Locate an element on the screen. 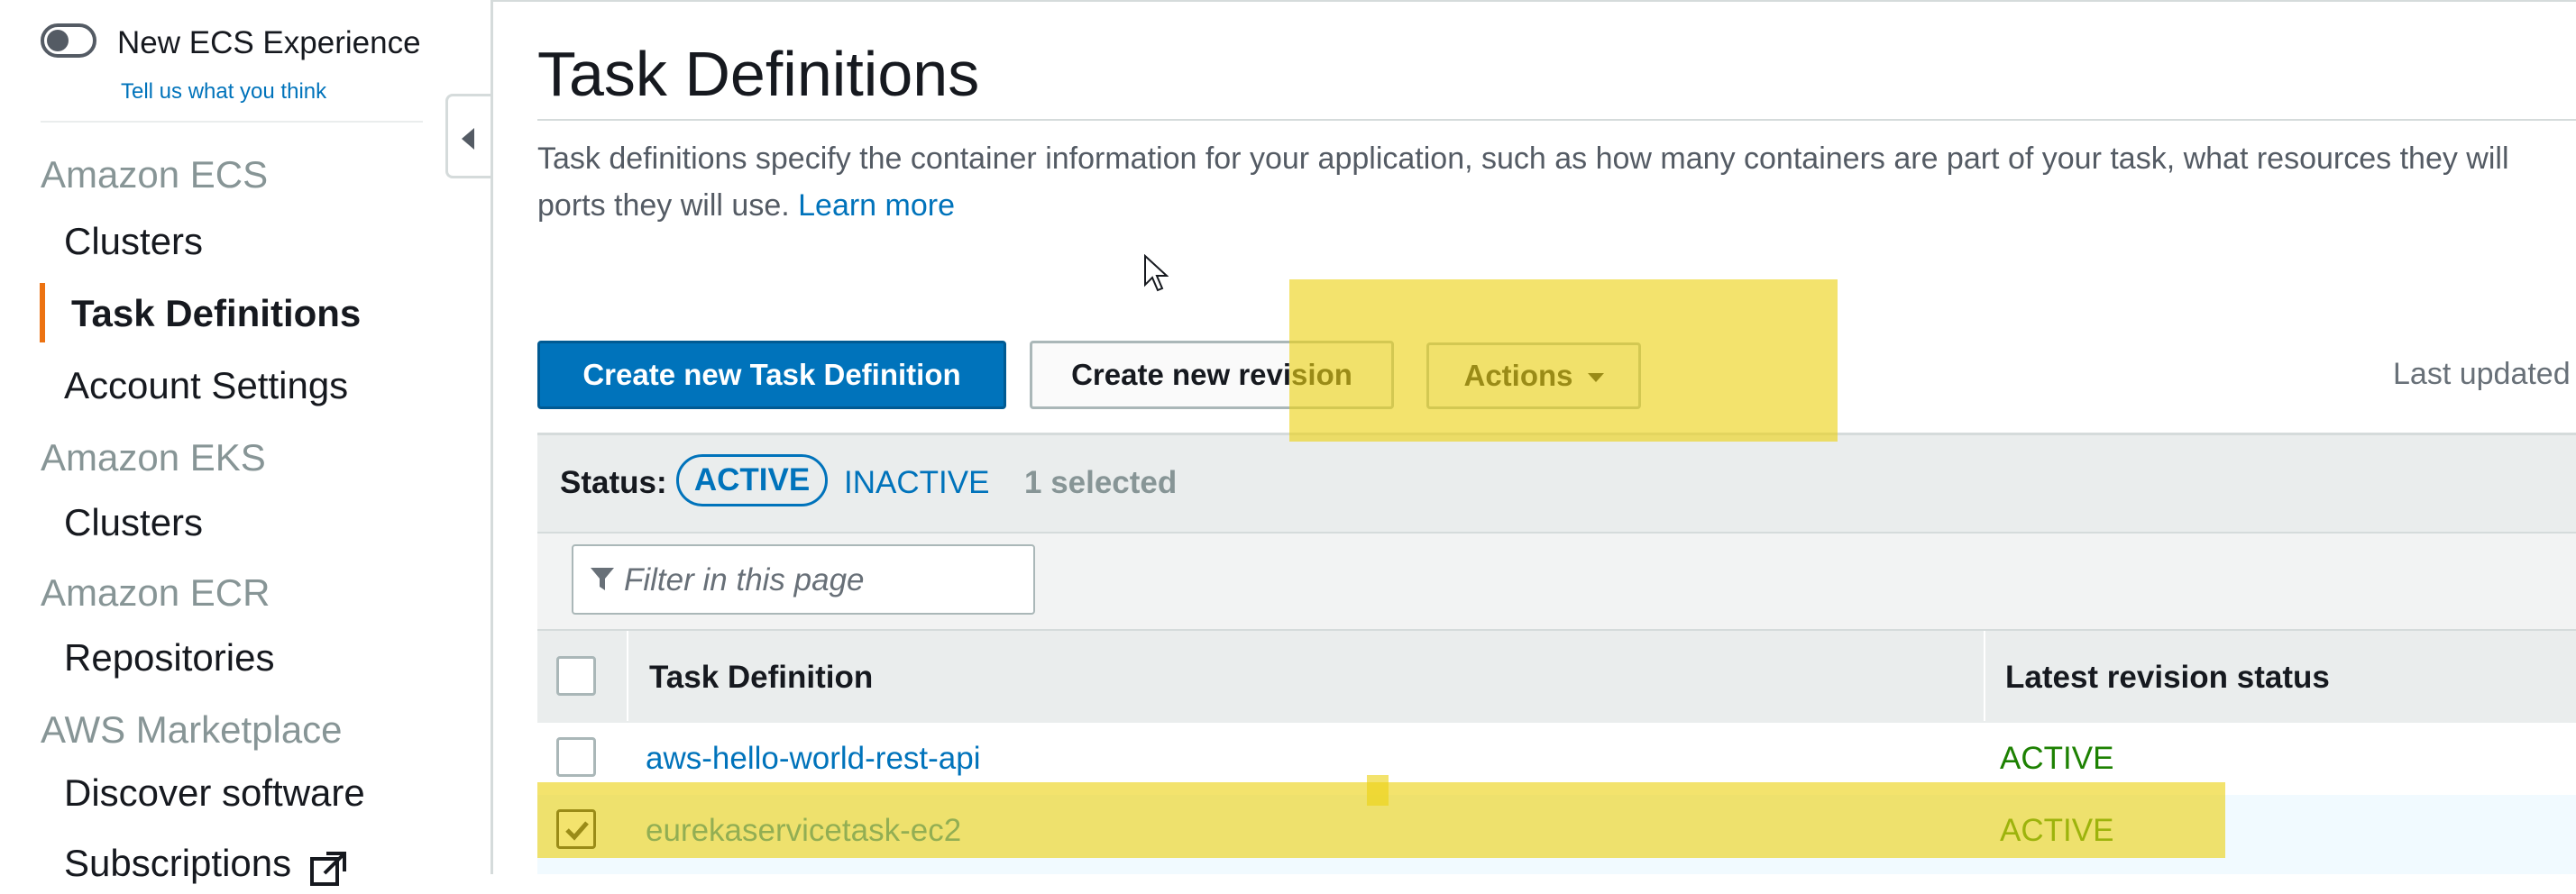 This screenshot has height=894, width=2576. external-link-icon is located at coordinates (328, 872).